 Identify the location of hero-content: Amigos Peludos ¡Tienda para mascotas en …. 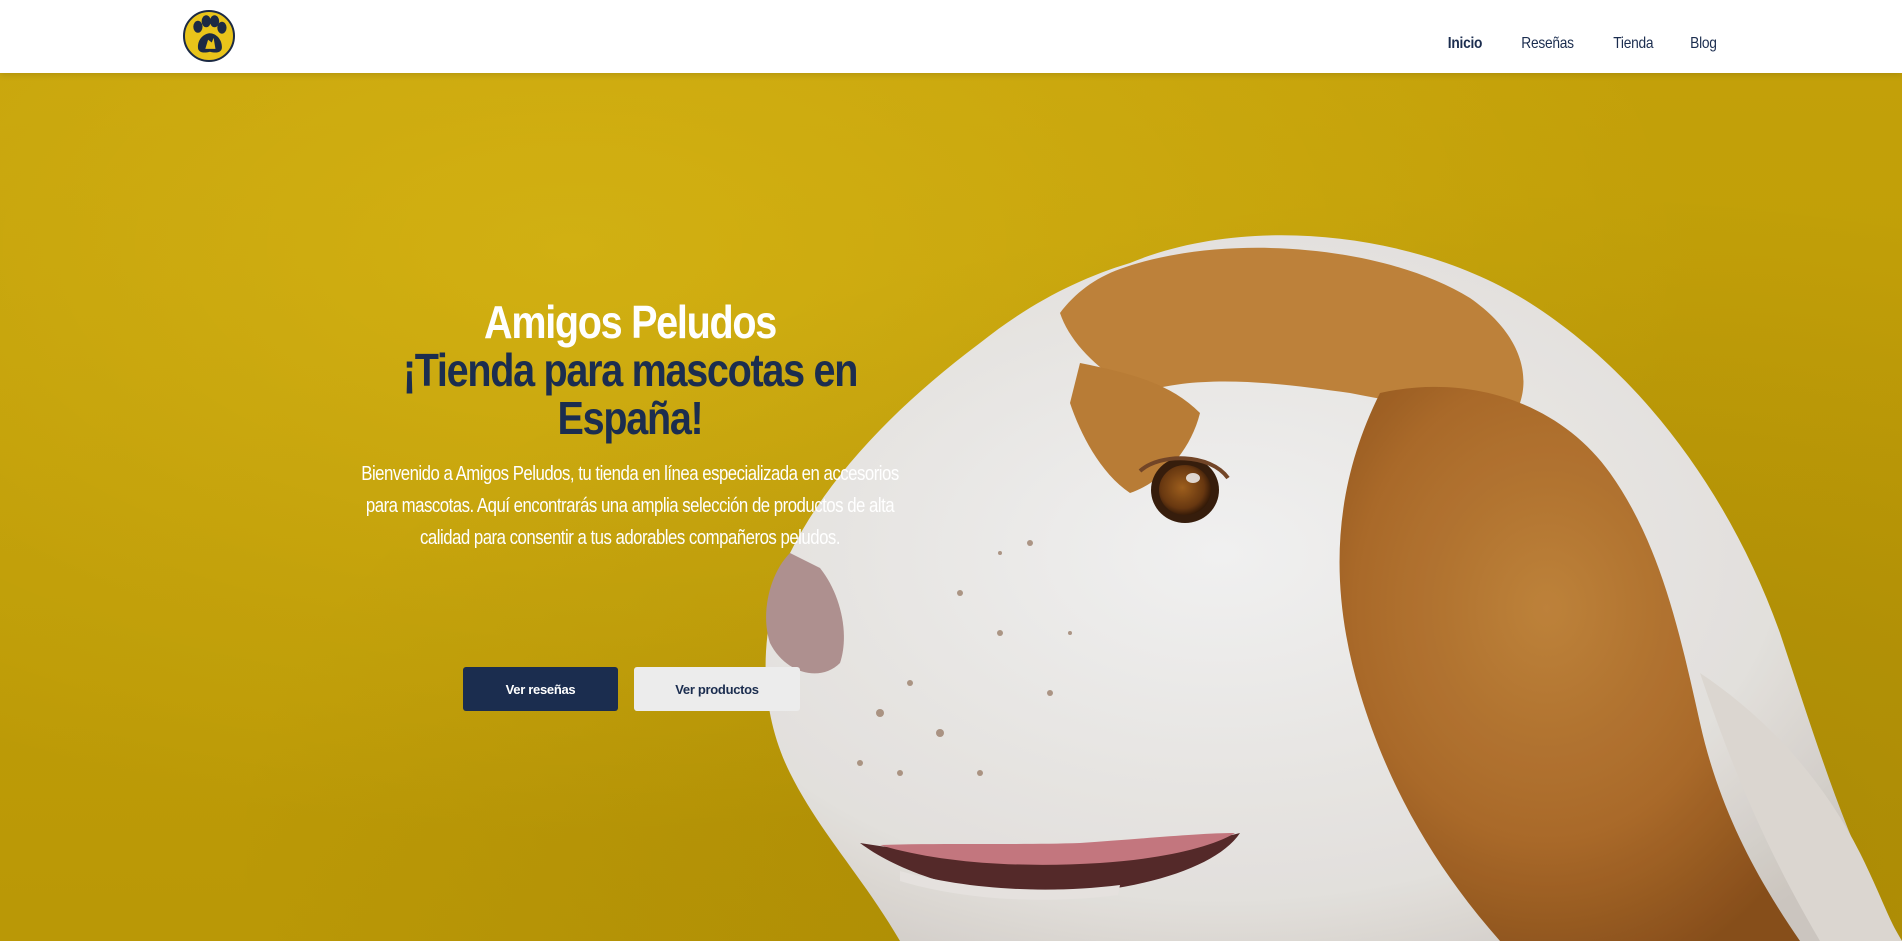
(630, 426).